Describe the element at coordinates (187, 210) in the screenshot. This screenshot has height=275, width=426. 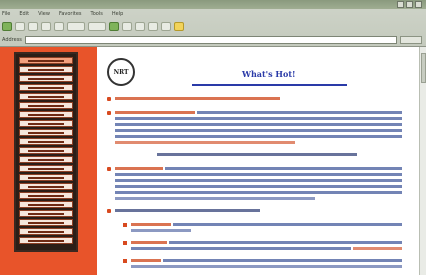
I see `section-heading` at that location.